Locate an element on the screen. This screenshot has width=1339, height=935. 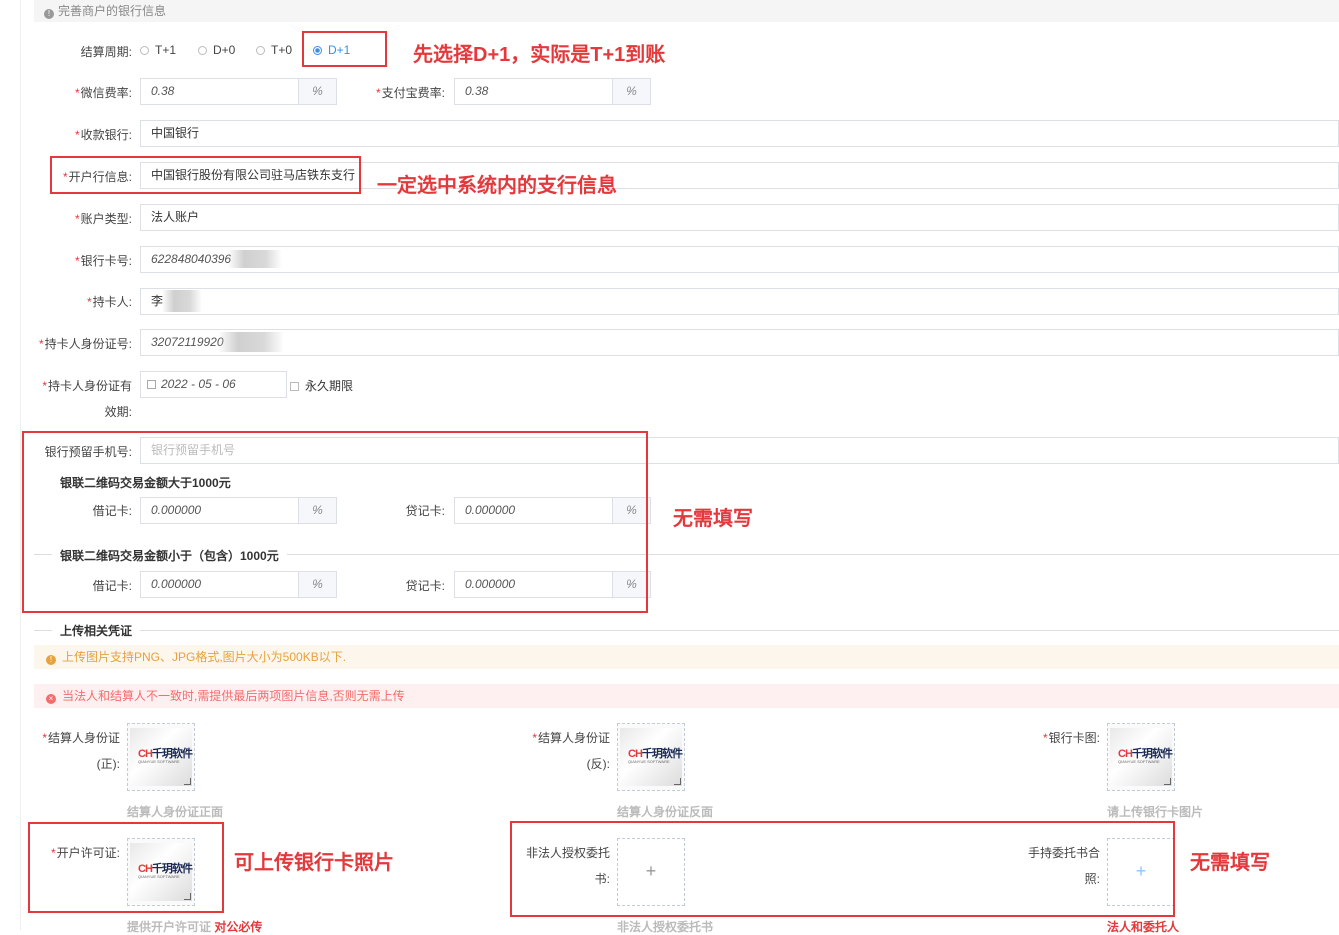
alipay-rate-unit: % is located at coordinates (631, 91).